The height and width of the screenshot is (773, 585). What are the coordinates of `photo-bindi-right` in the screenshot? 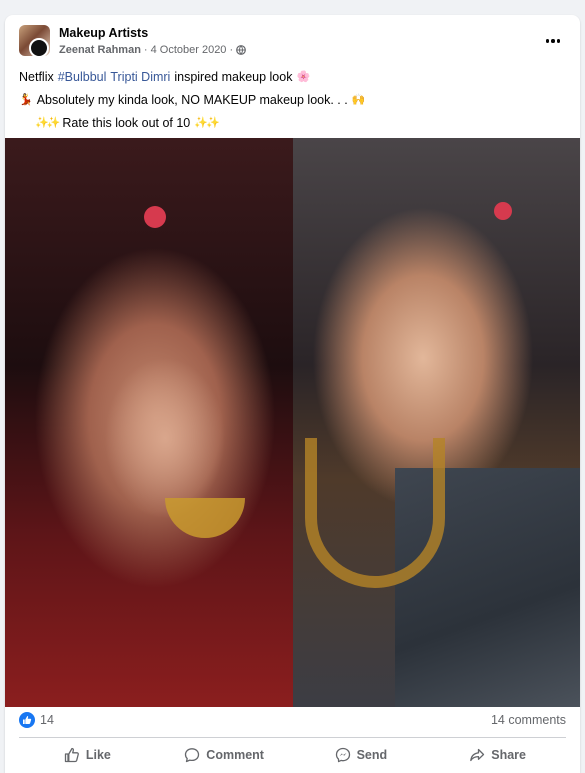 It's located at (503, 211).